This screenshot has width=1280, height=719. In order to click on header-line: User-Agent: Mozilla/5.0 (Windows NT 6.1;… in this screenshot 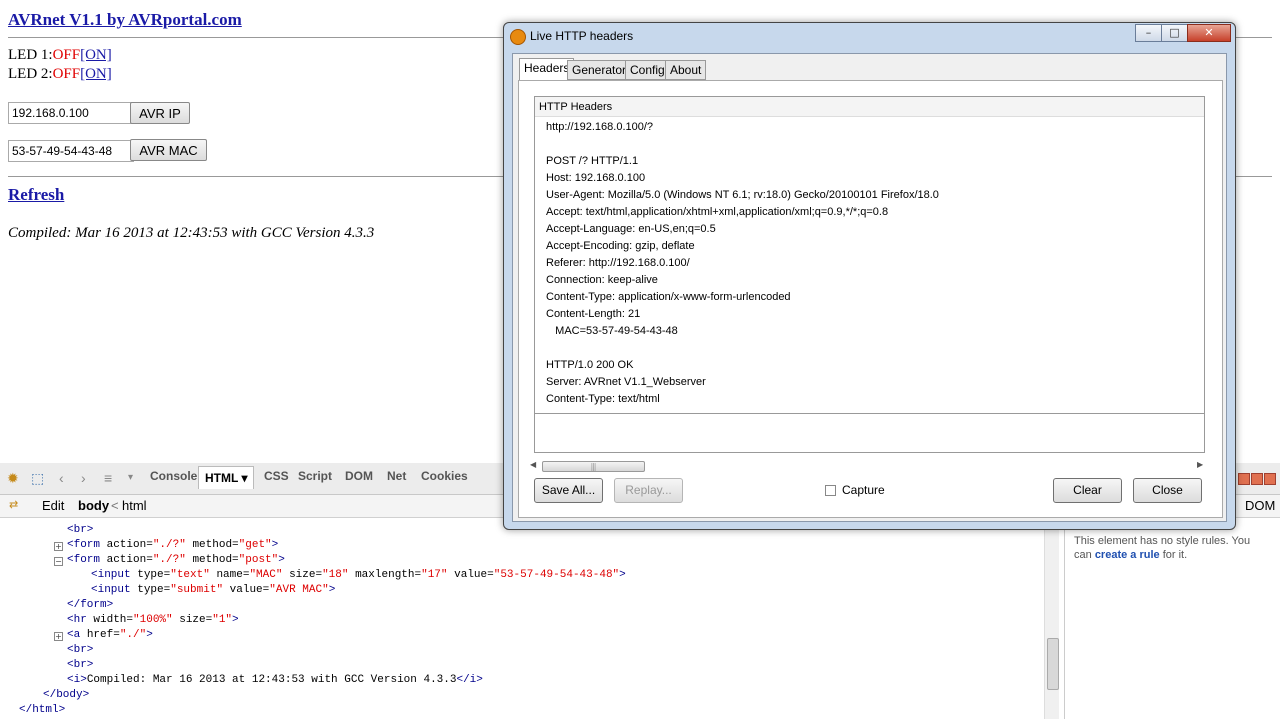, I will do `click(742, 195)`.